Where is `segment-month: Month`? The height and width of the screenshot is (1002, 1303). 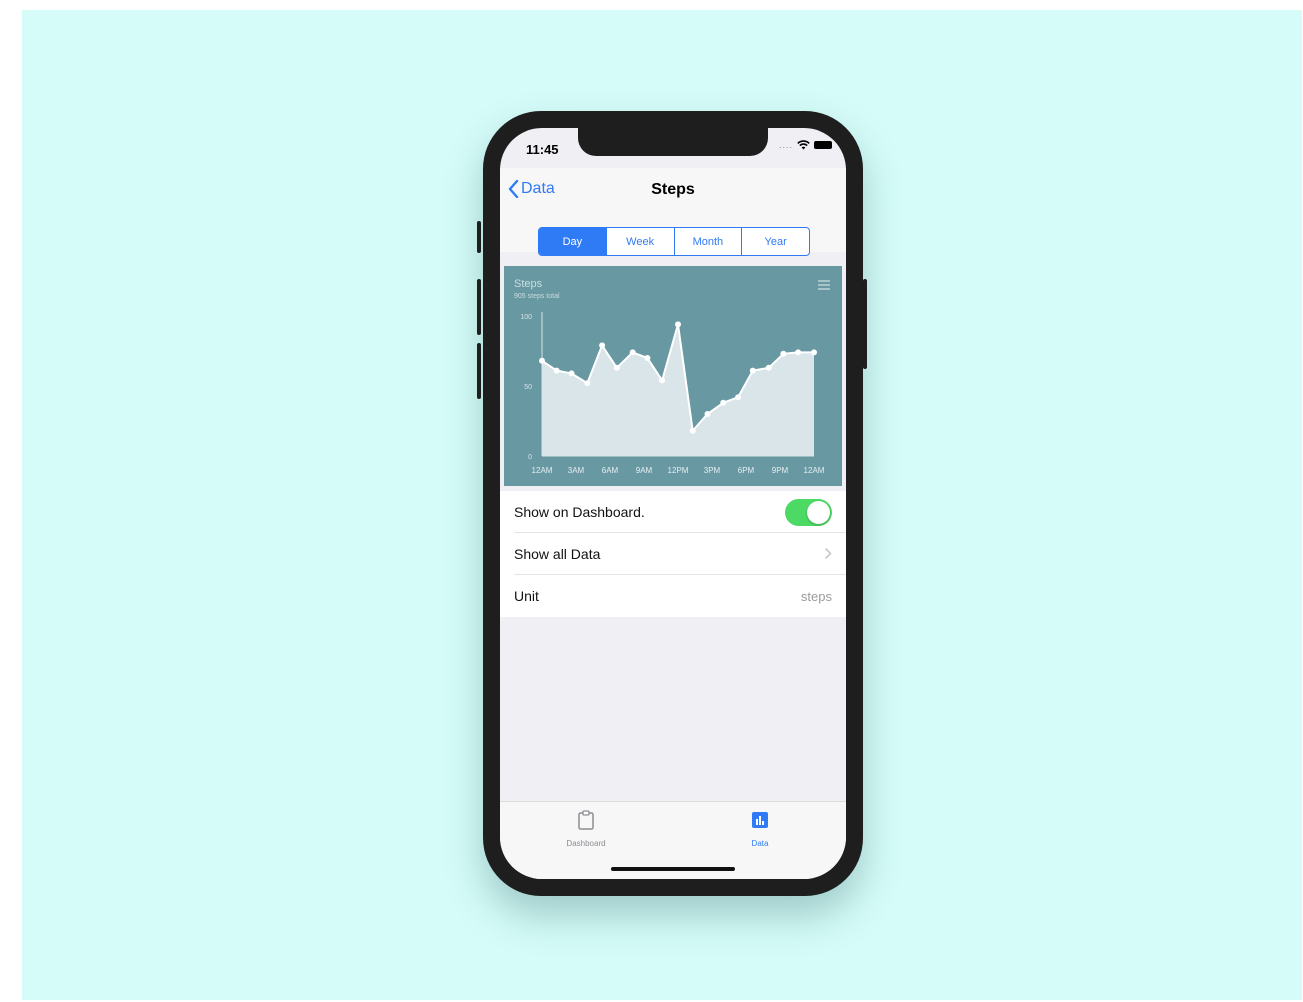
segment-month: Month is located at coordinates (707, 241).